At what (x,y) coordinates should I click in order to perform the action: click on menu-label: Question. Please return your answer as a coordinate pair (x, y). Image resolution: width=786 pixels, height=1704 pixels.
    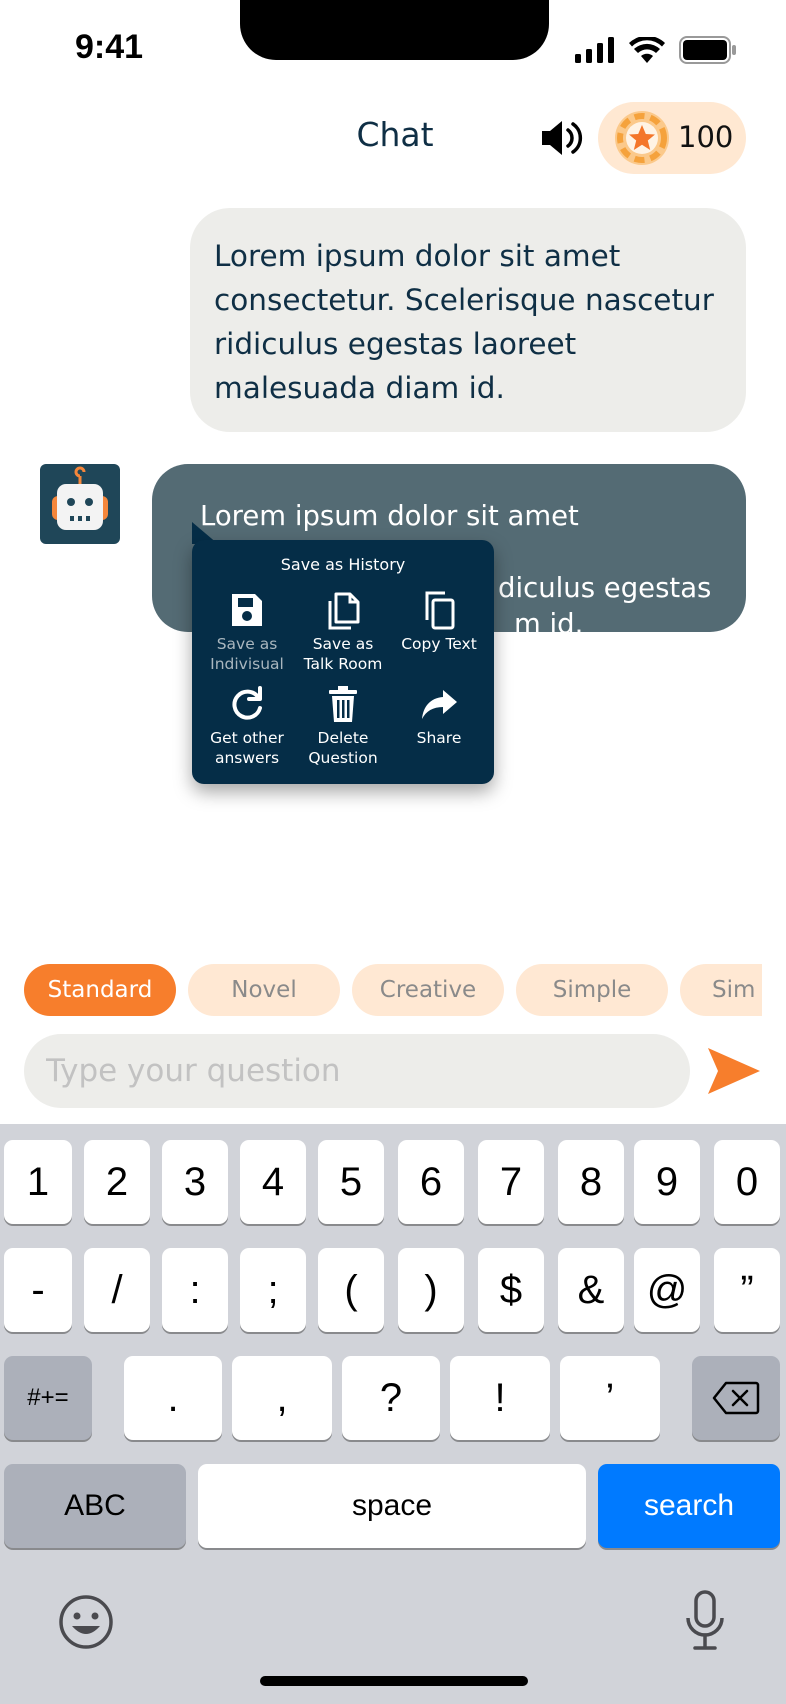
    Looking at the image, I should click on (343, 758).